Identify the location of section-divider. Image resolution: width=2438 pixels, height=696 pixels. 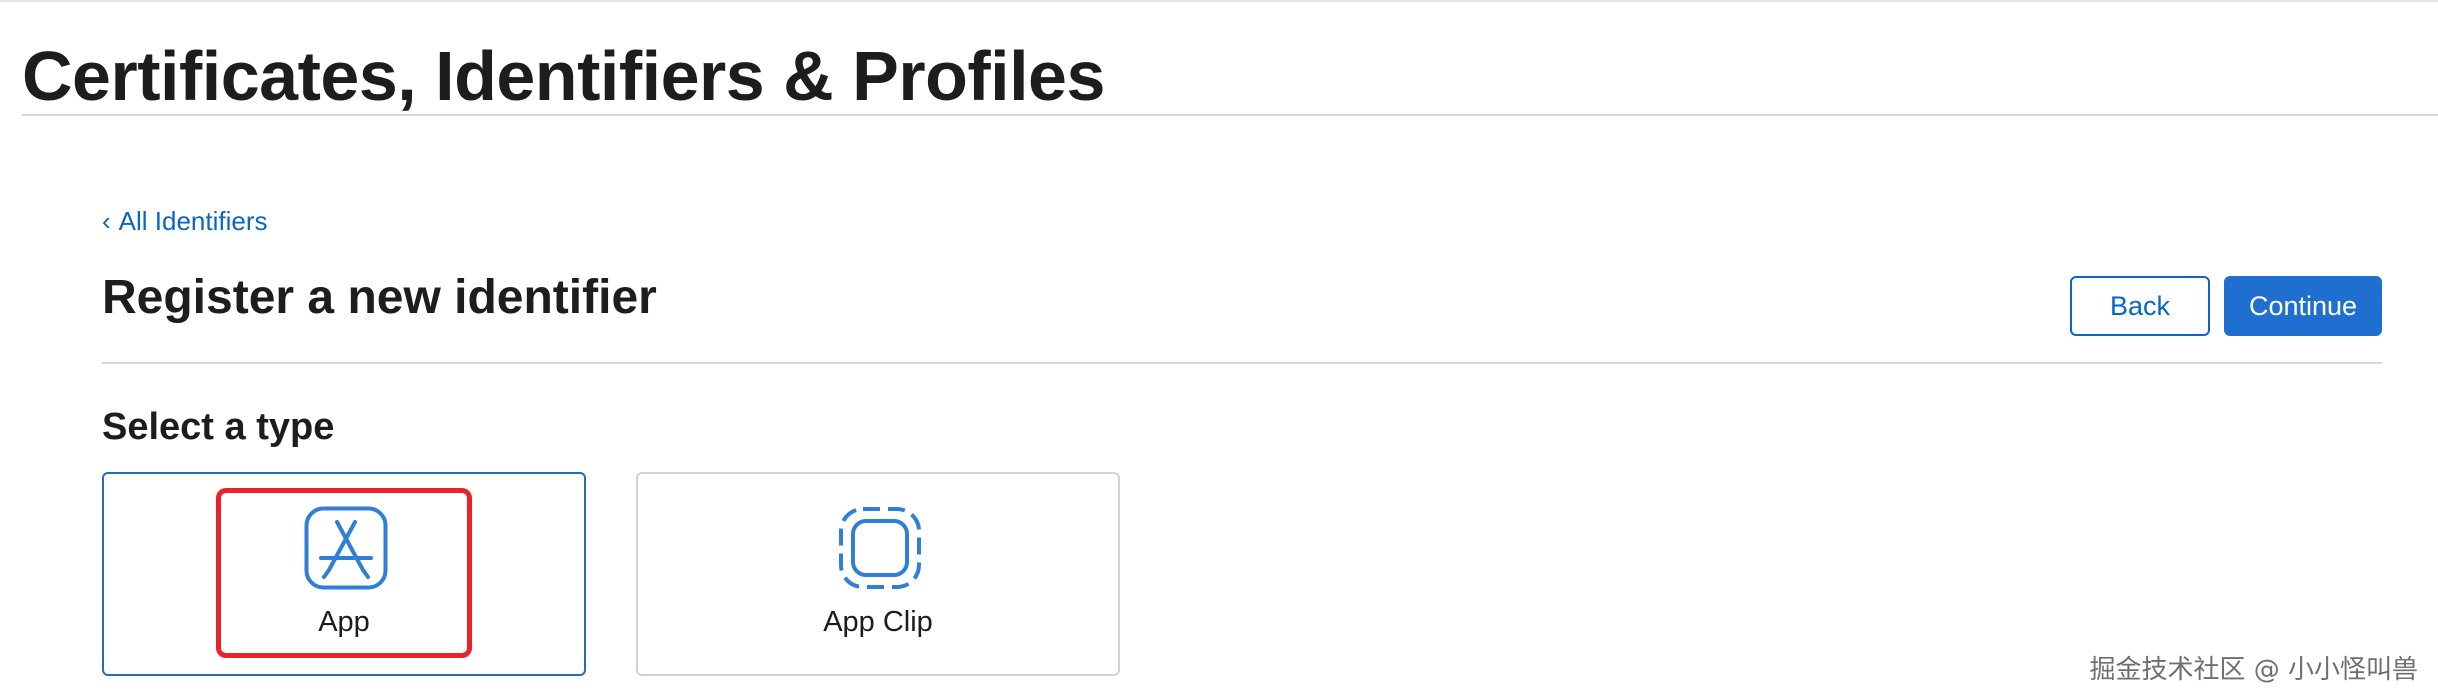
(1242, 363).